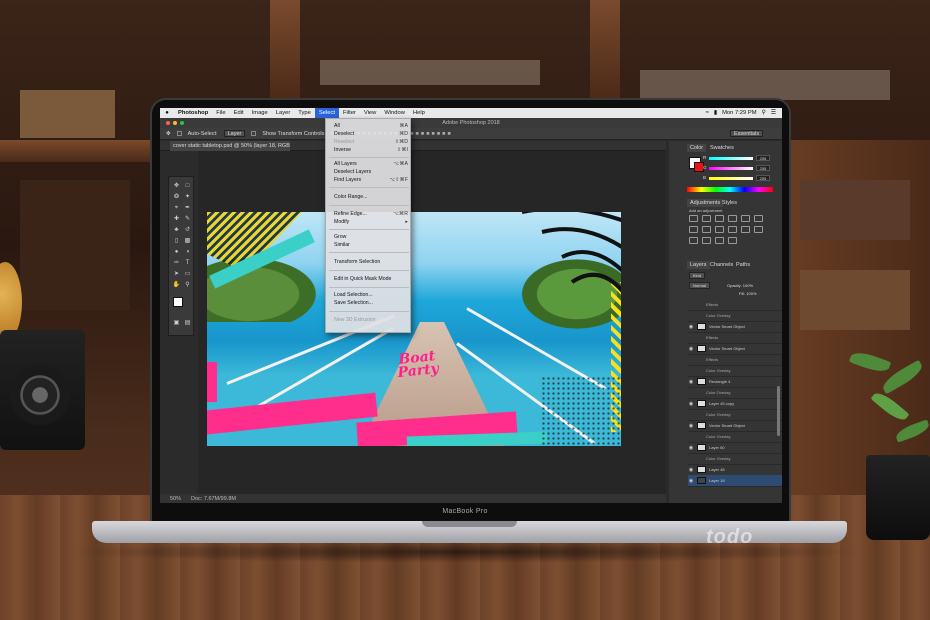  I want to click on menu-item-transform-selection: Transform Selection, so click(371, 262).